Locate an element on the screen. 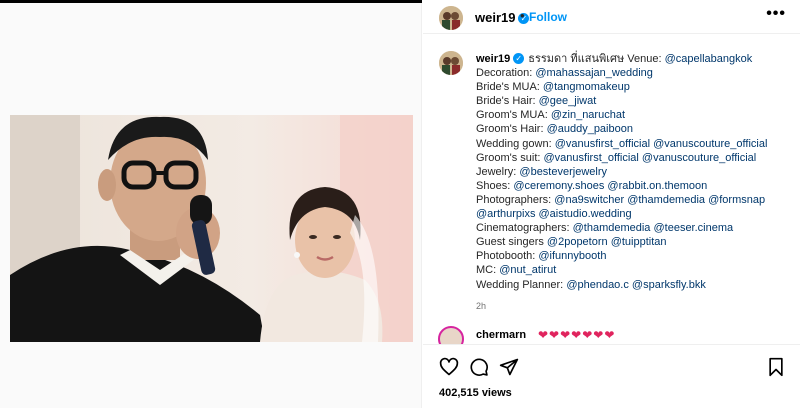 This screenshot has width=800, height=408. caption-mention-links: @ifunnybooth is located at coordinates (572, 256).